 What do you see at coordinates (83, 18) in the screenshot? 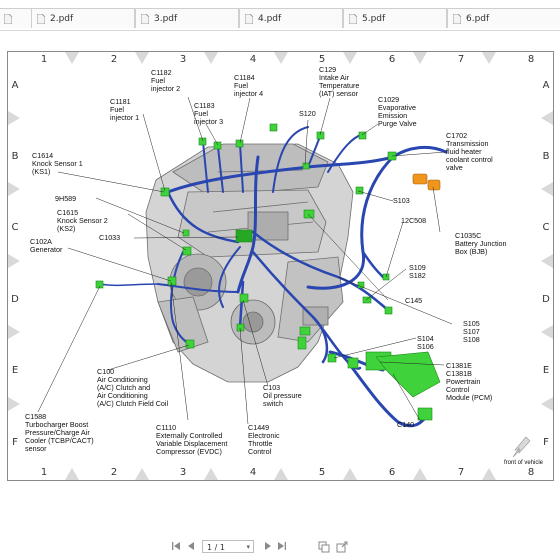
I see `tab-2: 2.pdf` at bounding box center [83, 18].